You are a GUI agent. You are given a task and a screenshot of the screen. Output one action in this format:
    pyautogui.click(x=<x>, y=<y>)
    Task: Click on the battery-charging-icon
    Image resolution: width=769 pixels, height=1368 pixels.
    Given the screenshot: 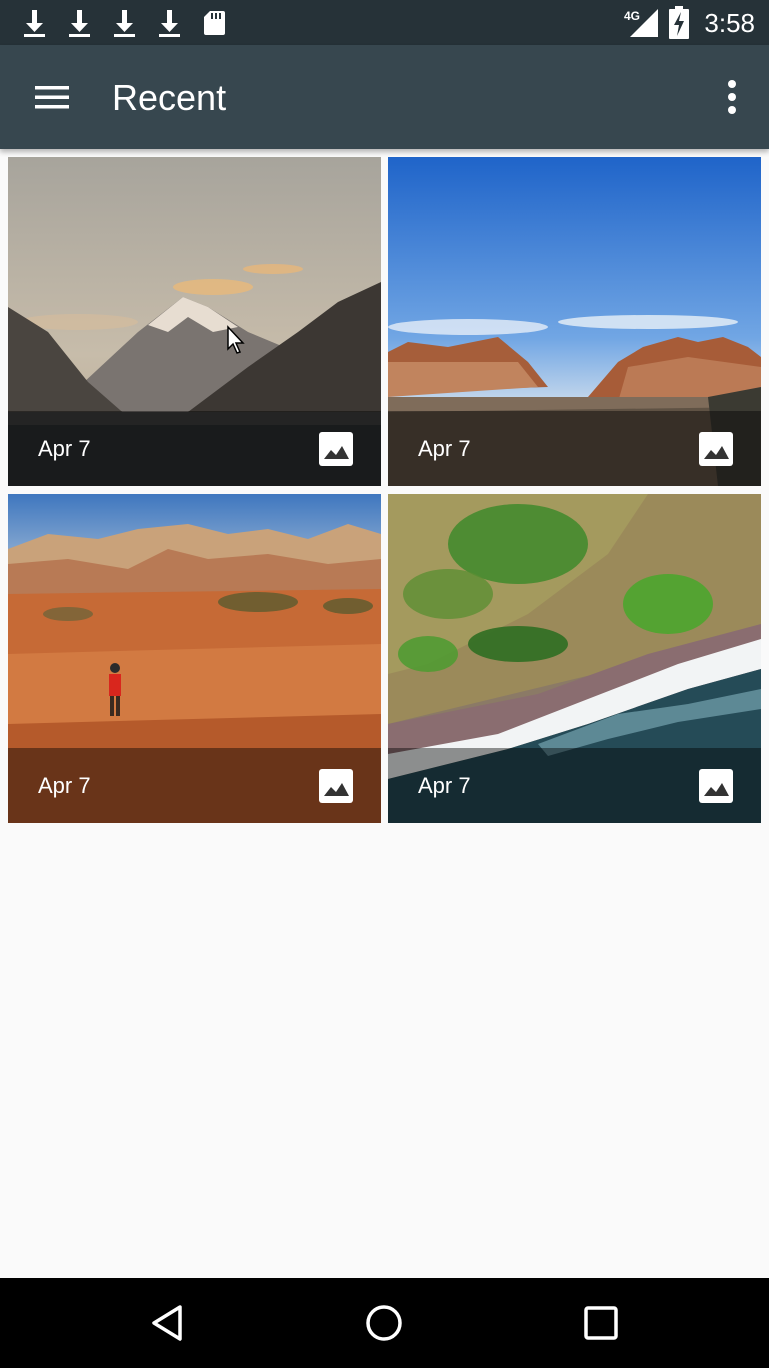 What is the action you would take?
    pyautogui.click(x=679, y=22)
    